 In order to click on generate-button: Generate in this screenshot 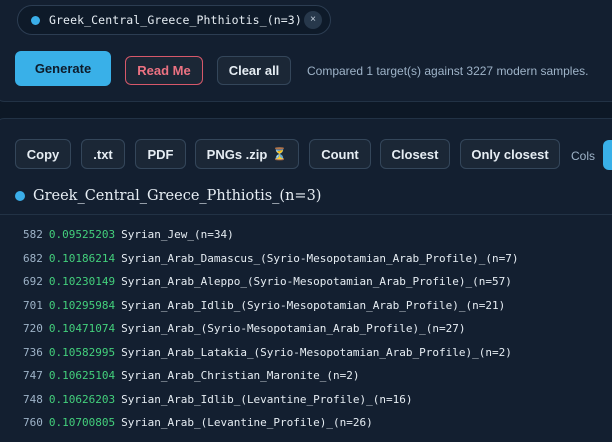, I will do `click(63, 68)`.